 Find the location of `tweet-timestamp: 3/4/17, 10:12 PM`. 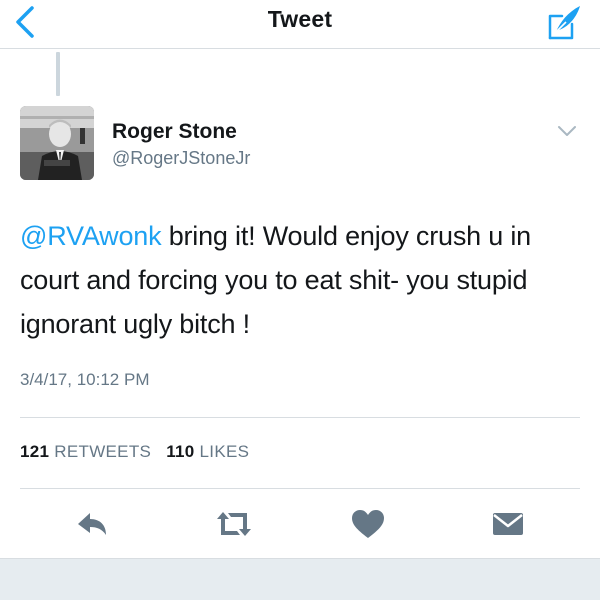

tweet-timestamp: 3/4/17, 10:12 PM is located at coordinates (85, 379).